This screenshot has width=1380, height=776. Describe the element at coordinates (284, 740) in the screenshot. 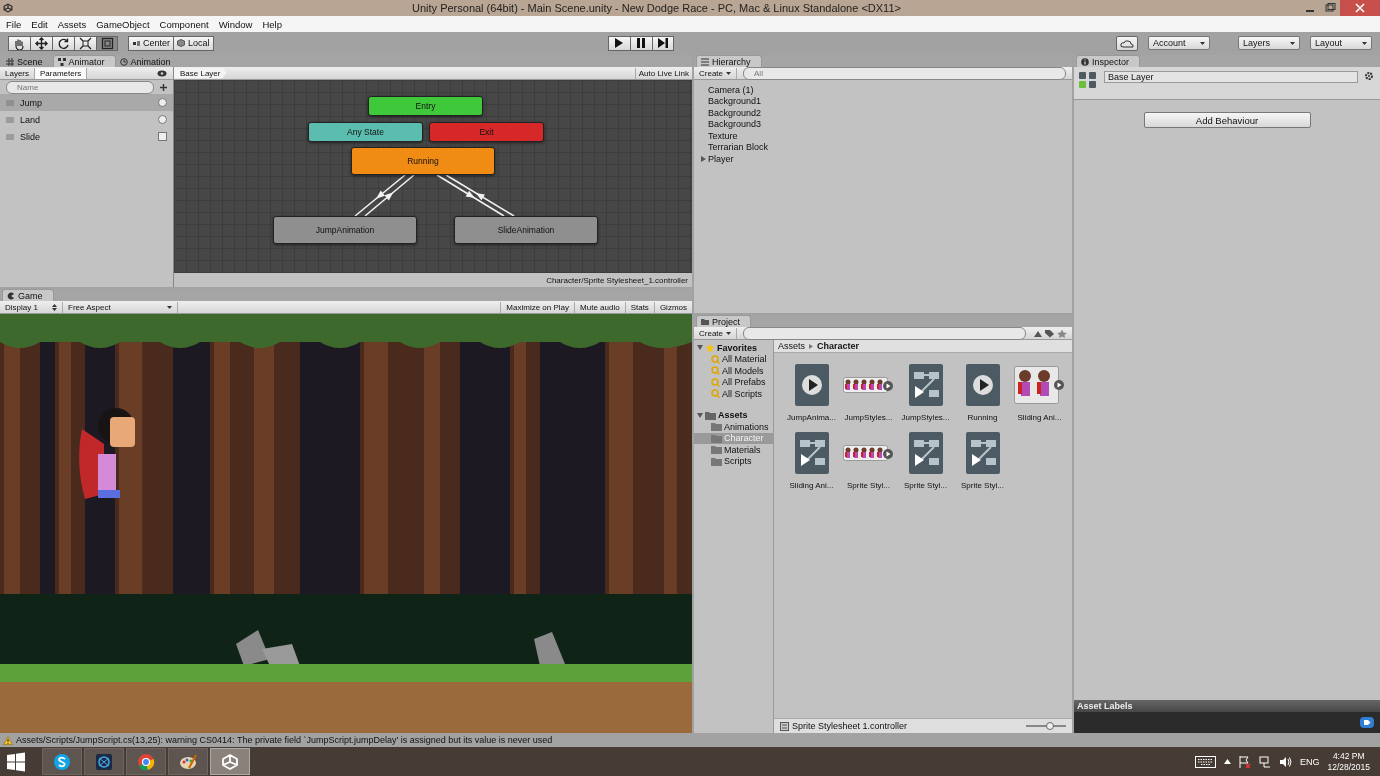

I see `console-message: Assets/Scripts/JumpScript.cs(13,25): warning CS0414: The private field `JumpScript.jumpDelay' is assigned but its value is never used` at that location.